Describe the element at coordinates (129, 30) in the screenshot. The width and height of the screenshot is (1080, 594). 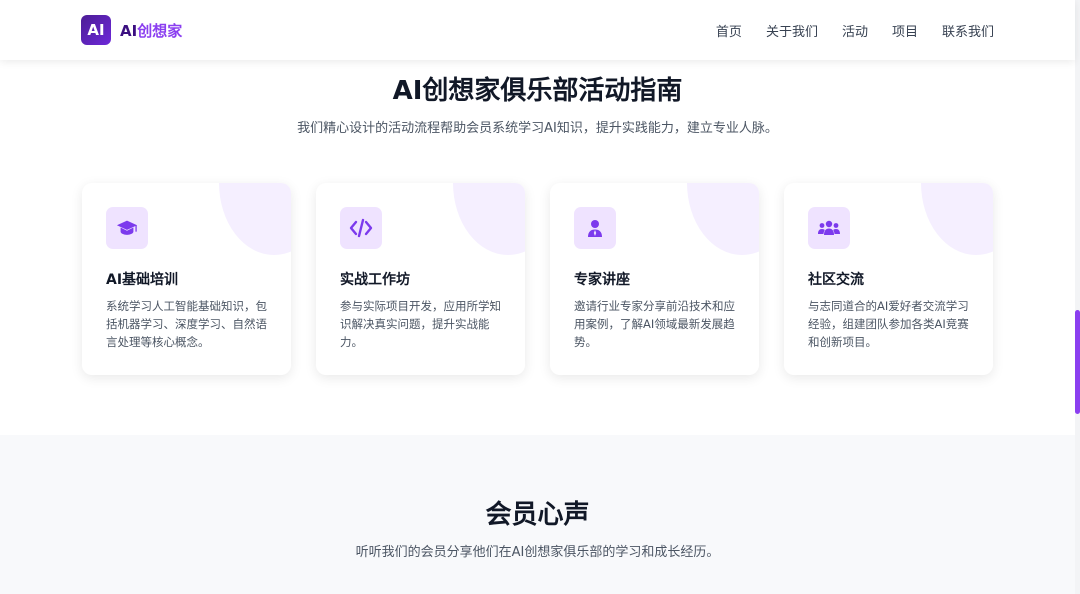
I see `logo-text-prefix: AI` at that location.